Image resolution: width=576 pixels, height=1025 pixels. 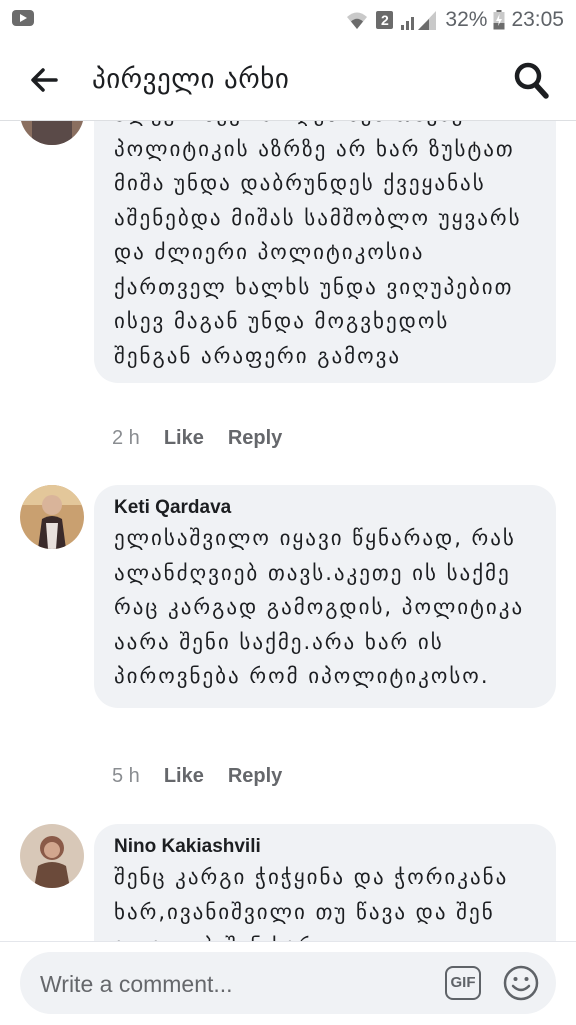 I want to click on battery-percent: 32%, so click(x=466, y=19).